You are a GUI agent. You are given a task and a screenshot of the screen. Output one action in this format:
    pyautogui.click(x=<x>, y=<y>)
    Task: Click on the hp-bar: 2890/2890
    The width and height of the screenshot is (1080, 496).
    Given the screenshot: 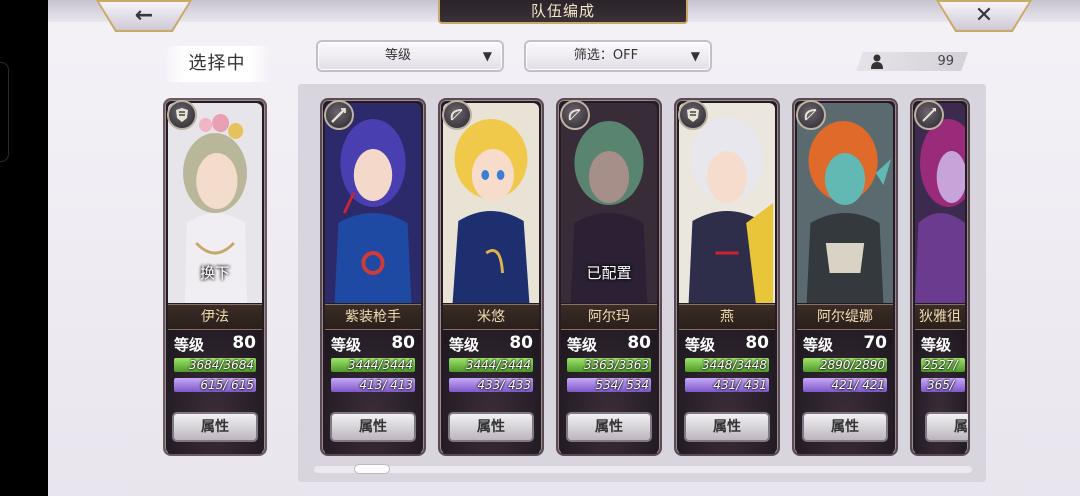 What is the action you would take?
    pyautogui.click(x=845, y=365)
    